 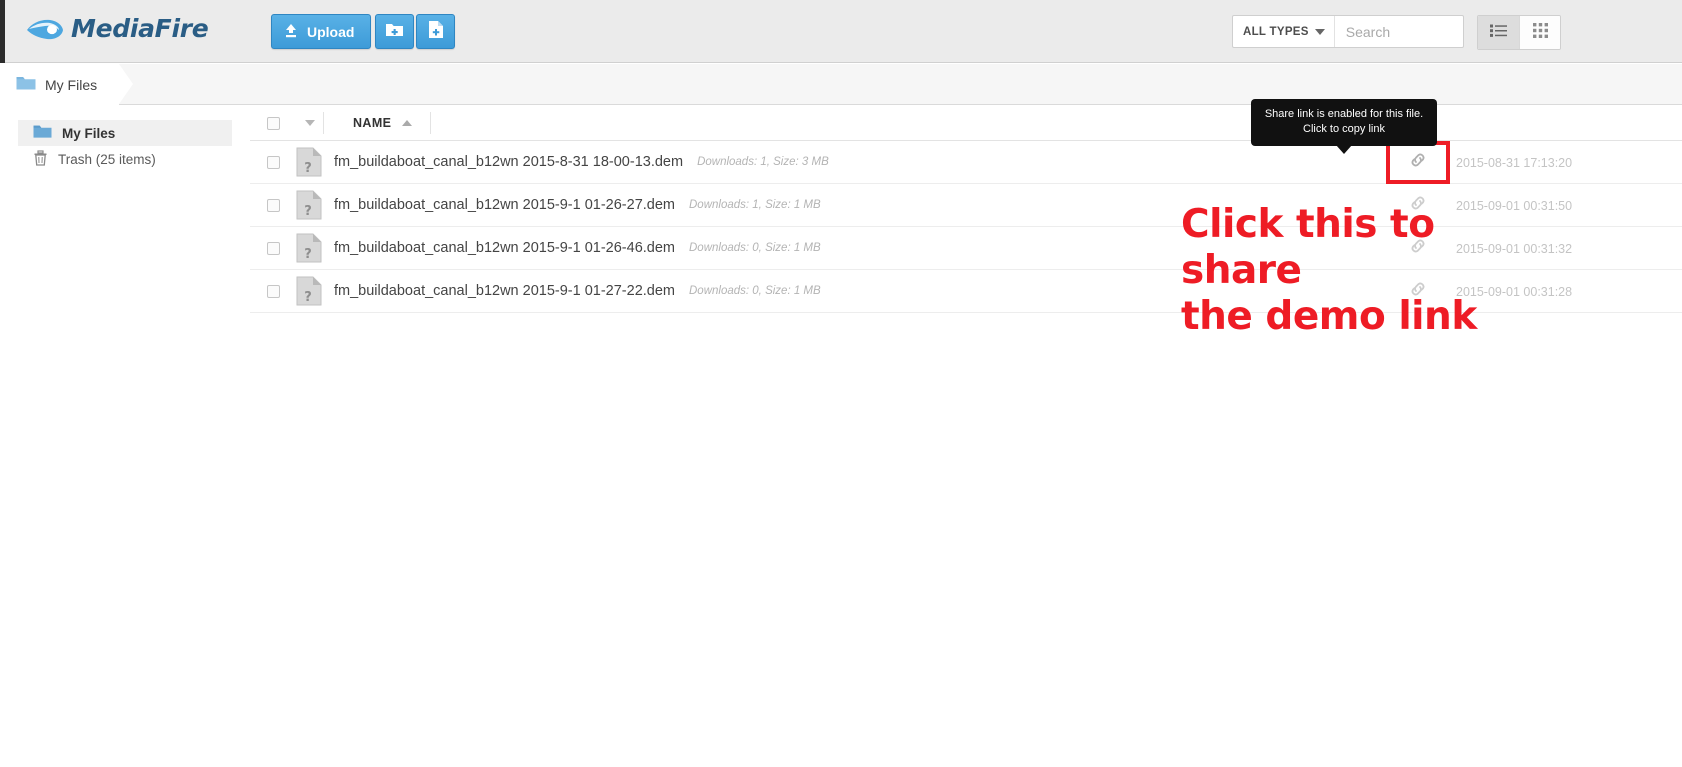 I want to click on breadcrumb-item-my-files: My Files, so click(x=67, y=84).